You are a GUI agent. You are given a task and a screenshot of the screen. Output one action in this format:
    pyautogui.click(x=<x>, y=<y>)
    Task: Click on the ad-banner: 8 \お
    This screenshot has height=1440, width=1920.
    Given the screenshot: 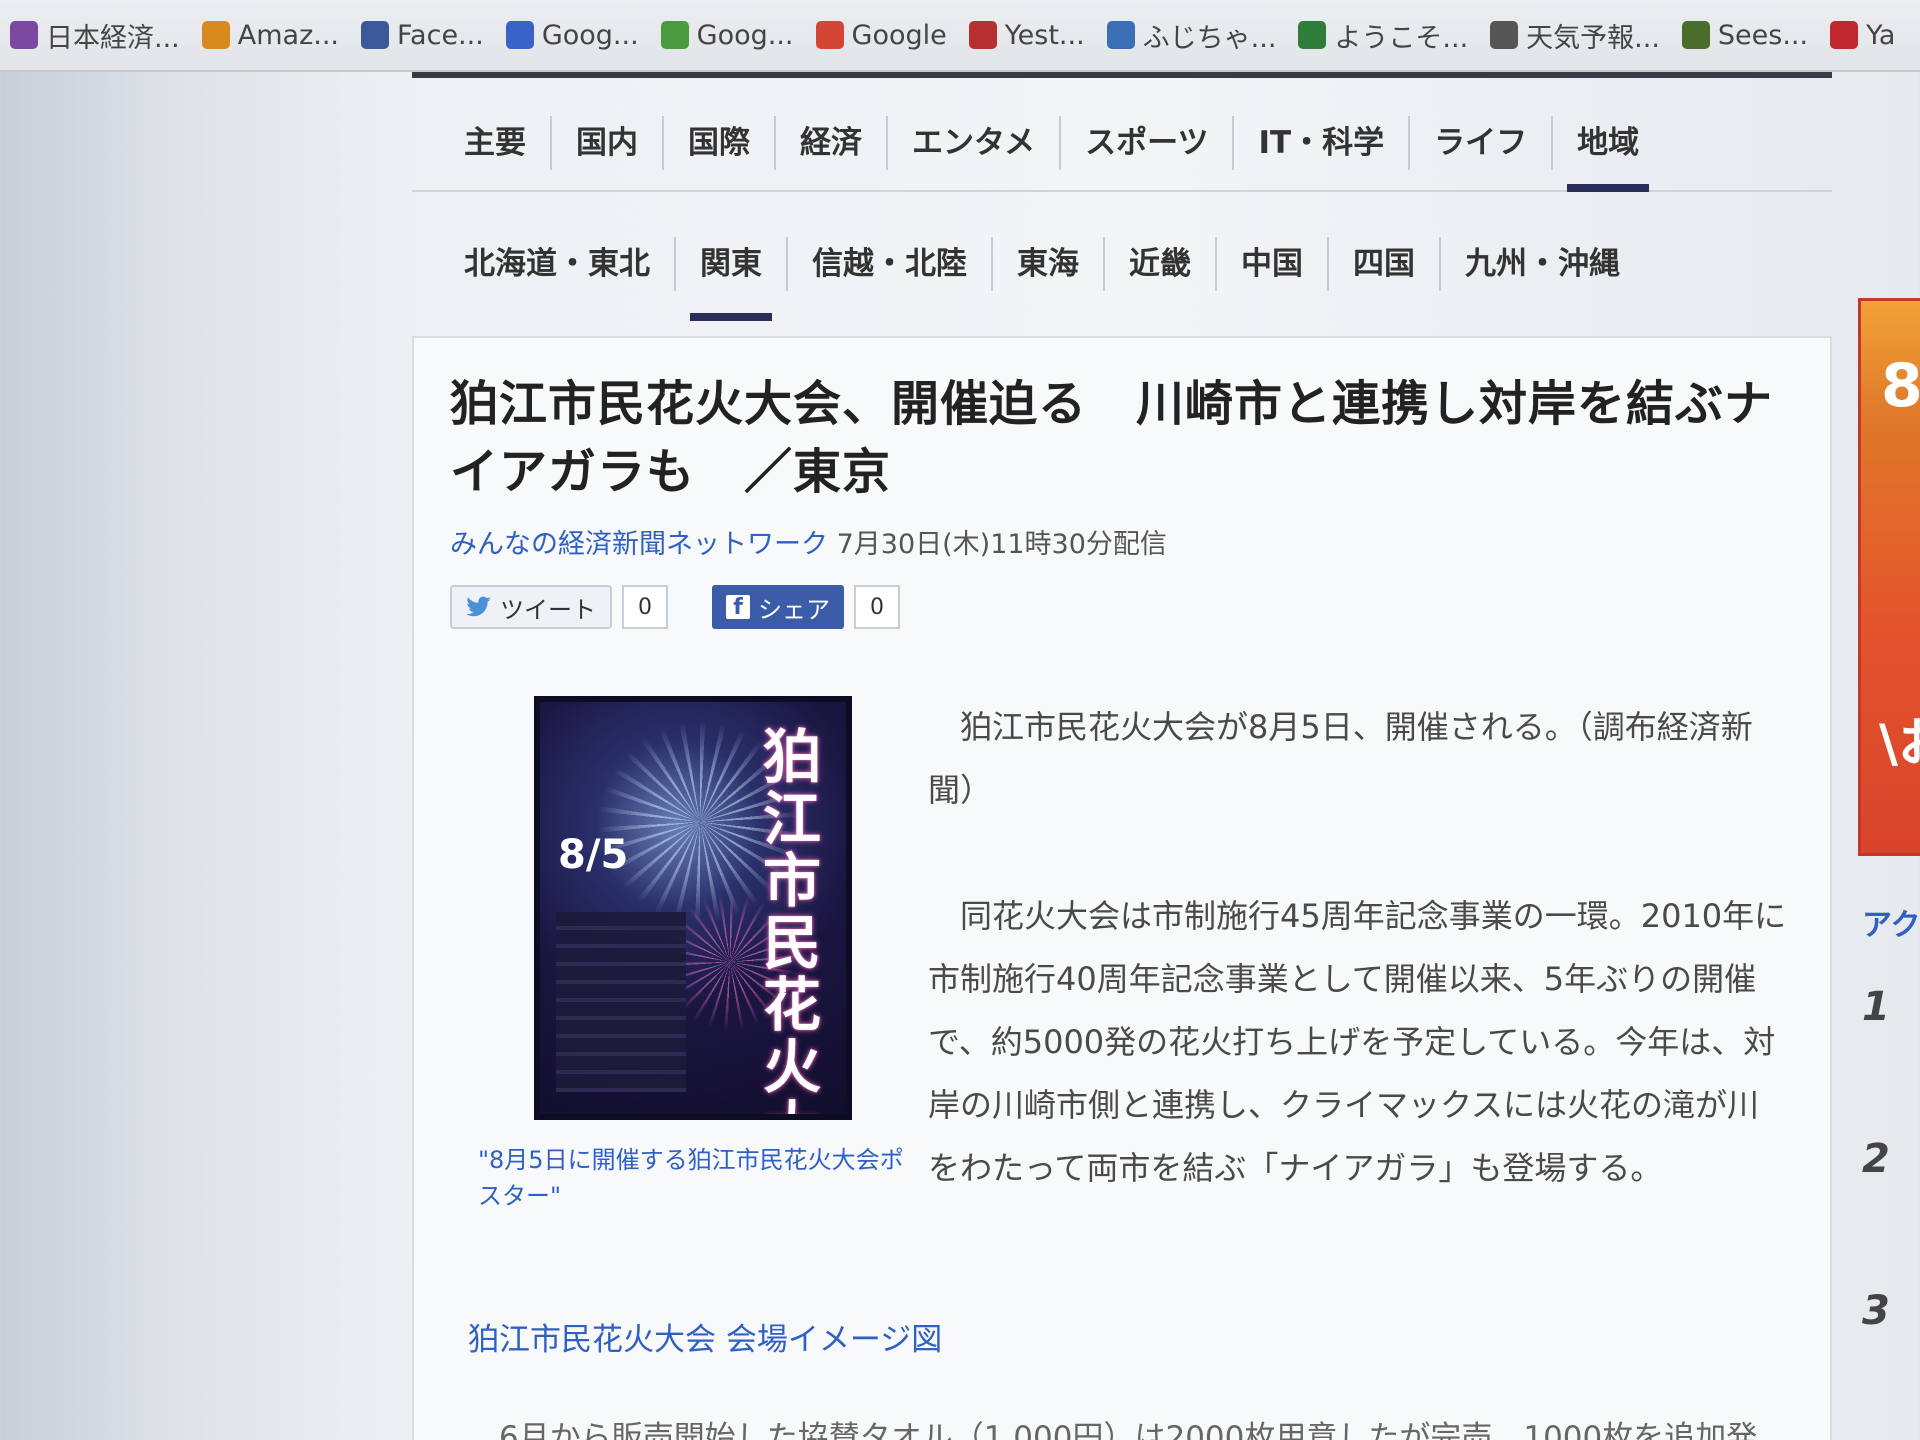 What is the action you would take?
    pyautogui.click(x=1889, y=577)
    